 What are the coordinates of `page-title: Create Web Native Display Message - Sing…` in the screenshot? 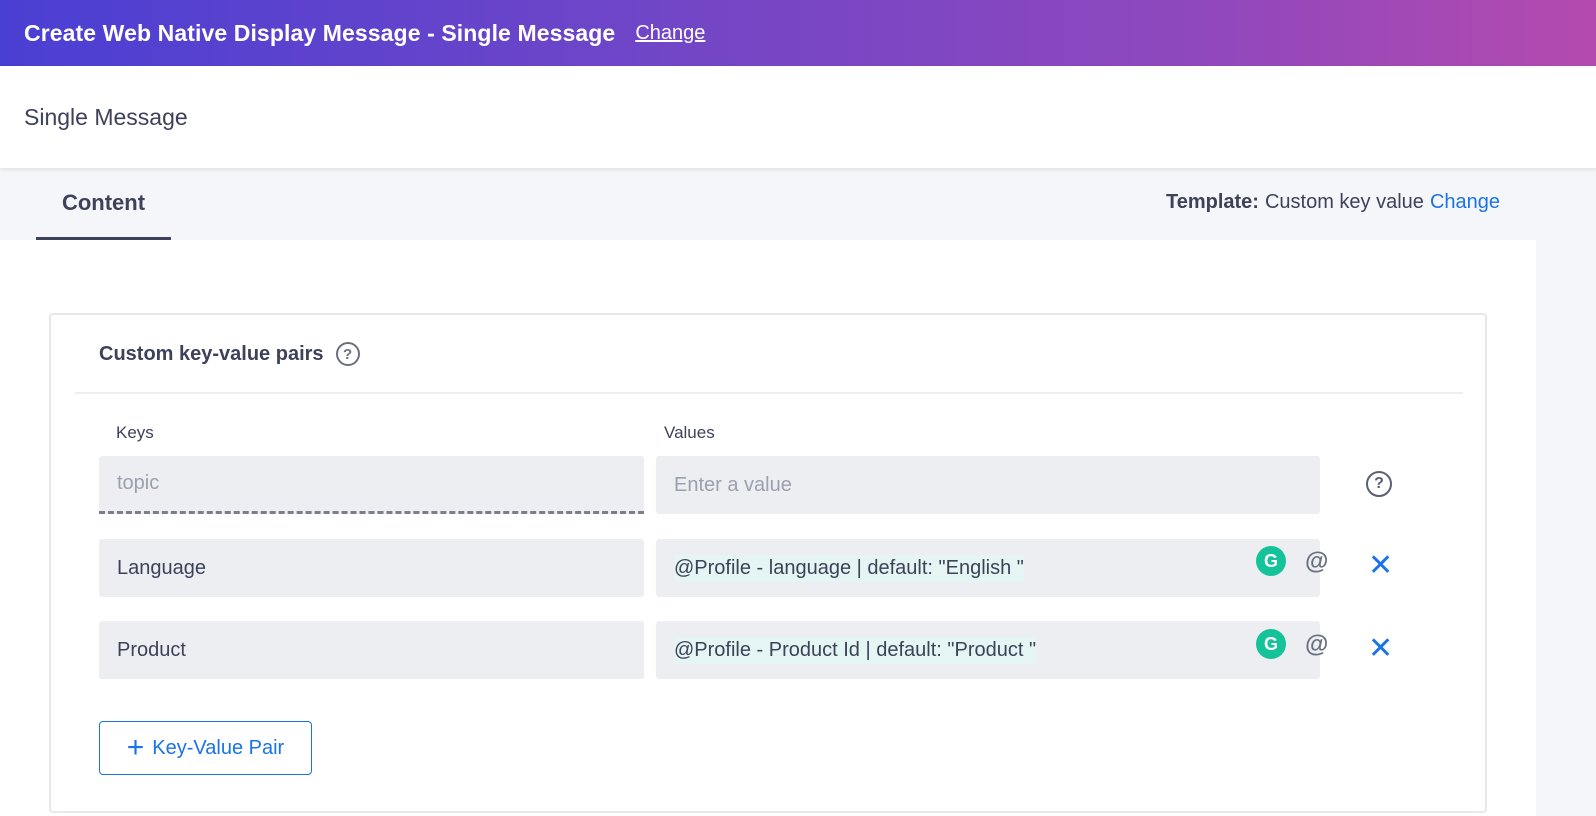 It's located at (320, 32).